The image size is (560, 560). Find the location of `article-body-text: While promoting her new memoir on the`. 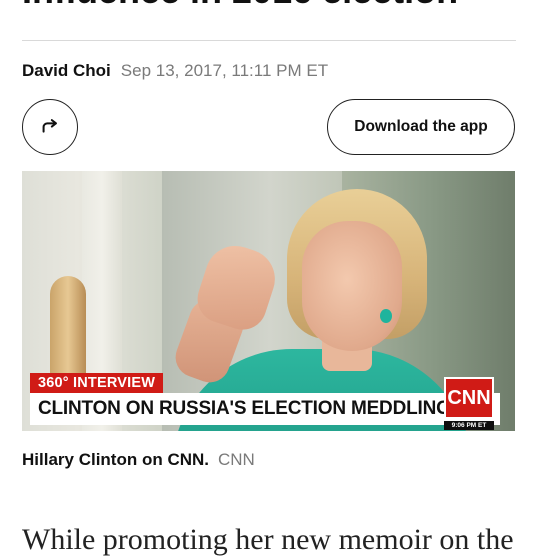

article-body-text: While promoting her new memoir on the is located at coordinates (268, 539).